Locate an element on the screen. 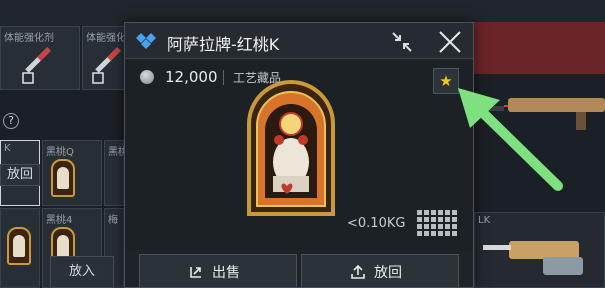 This screenshot has height=288, width=605. slot-label: K is located at coordinates (7, 148).